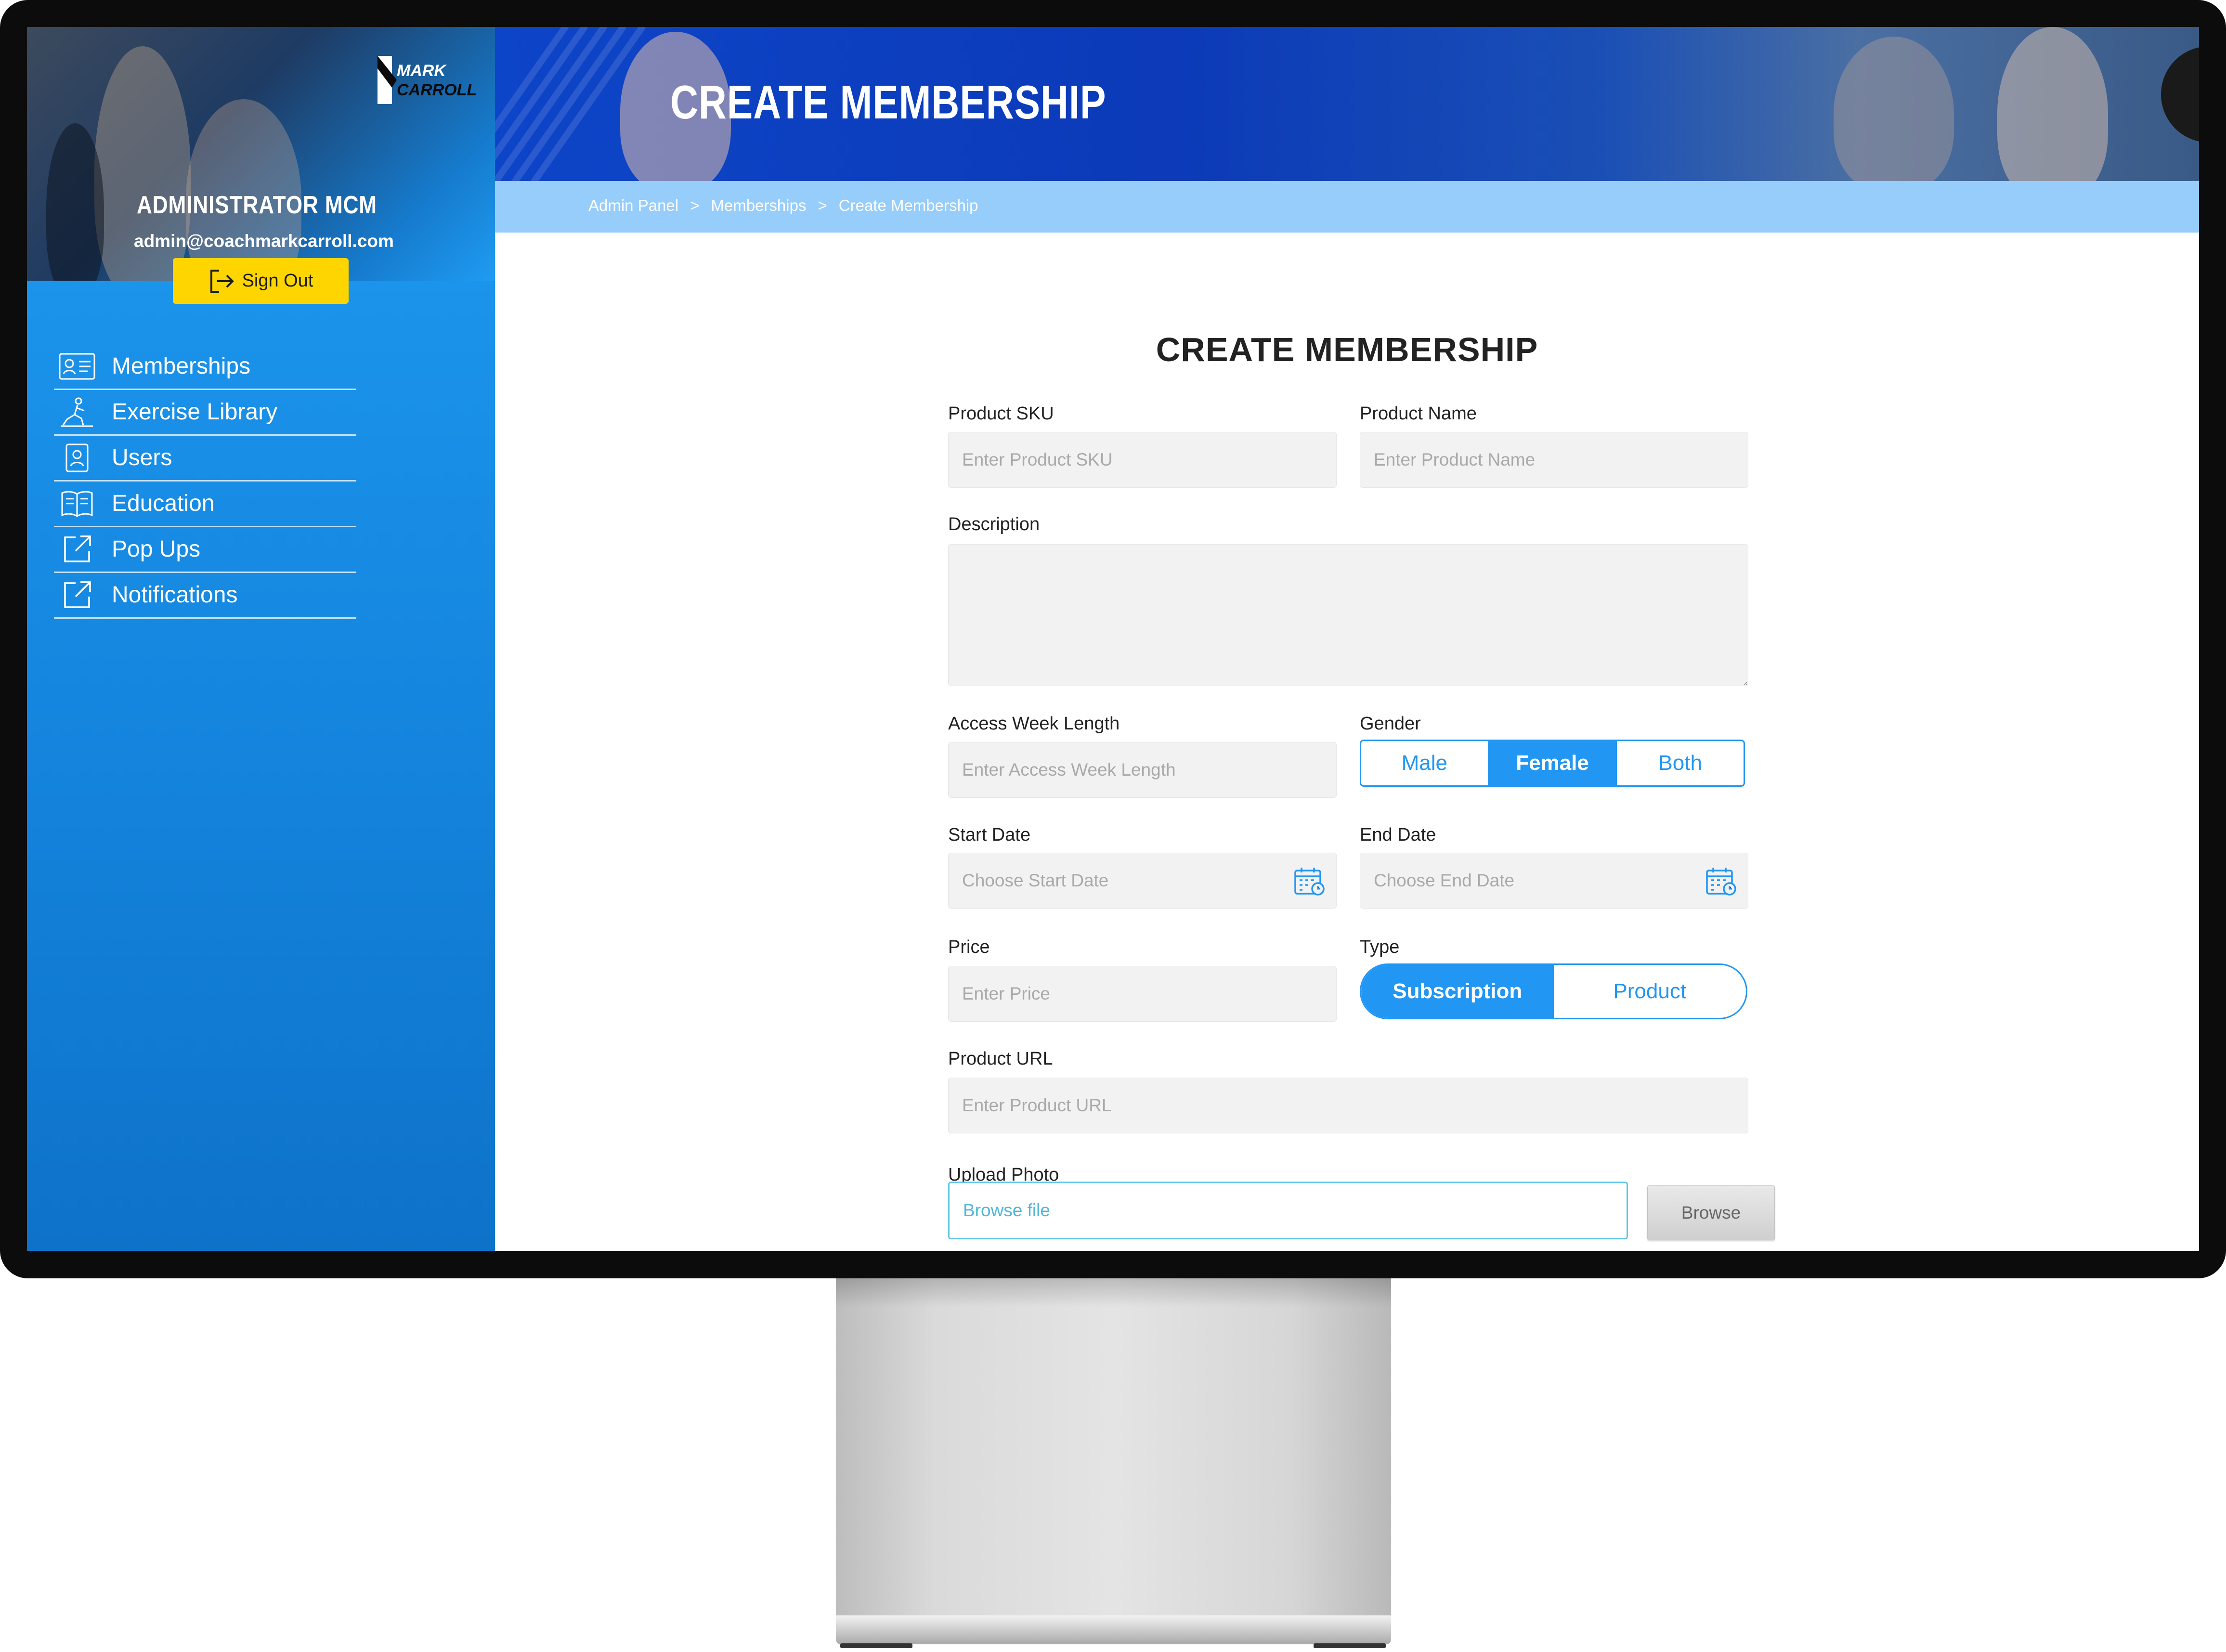 The height and width of the screenshot is (1652, 2226). I want to click on sidebar-item-memberships: Memberships, so click(205, 367).